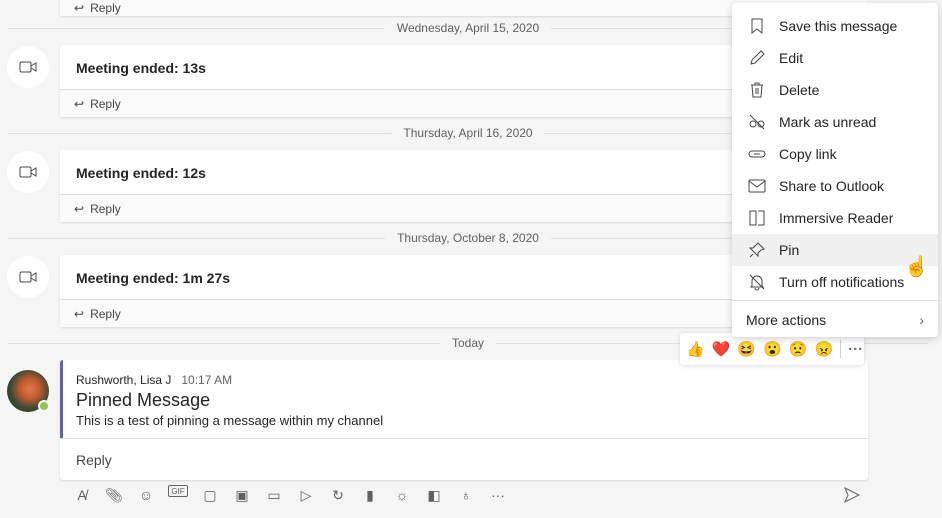 The width and height of the screenshot is (942, 518). Describe the element at coordinates (835, 58) in the screenshot. I see `menu-item-edit: Edit` at that location.